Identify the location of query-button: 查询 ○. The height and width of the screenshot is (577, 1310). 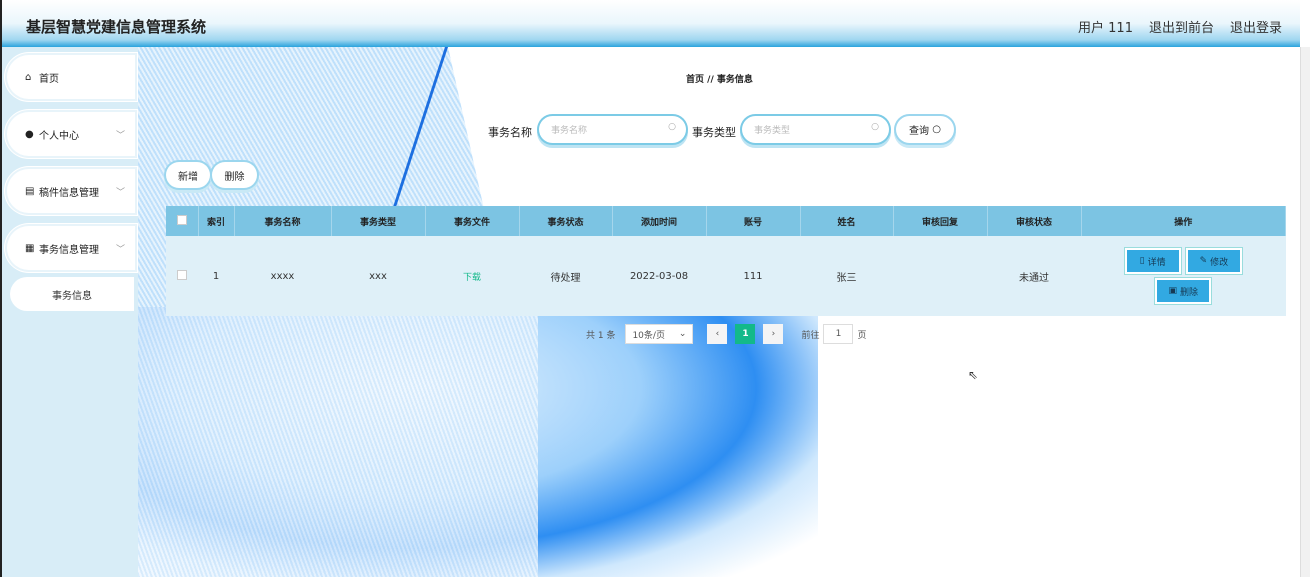
(925, 129).